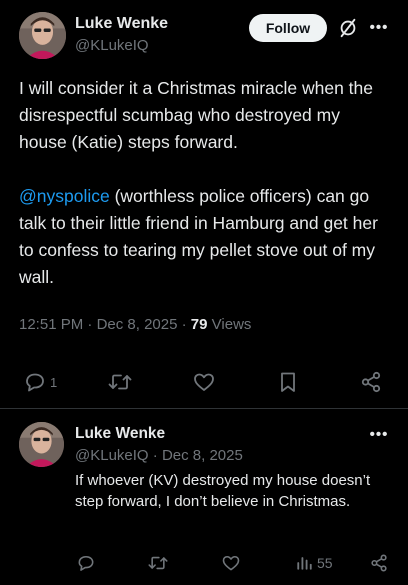 The height and width of the screenshot is (585, 408). I want to click on reply-author-avatar, so click(41, 444).